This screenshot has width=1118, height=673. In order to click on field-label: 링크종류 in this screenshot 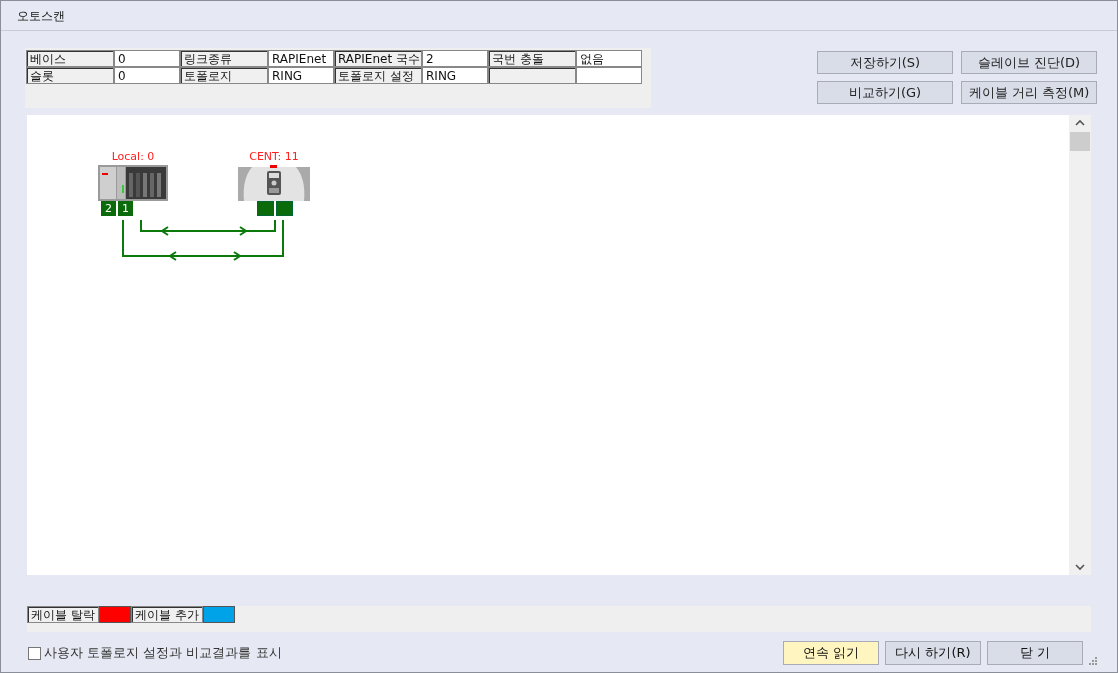, I will do `click(224, 58)`.